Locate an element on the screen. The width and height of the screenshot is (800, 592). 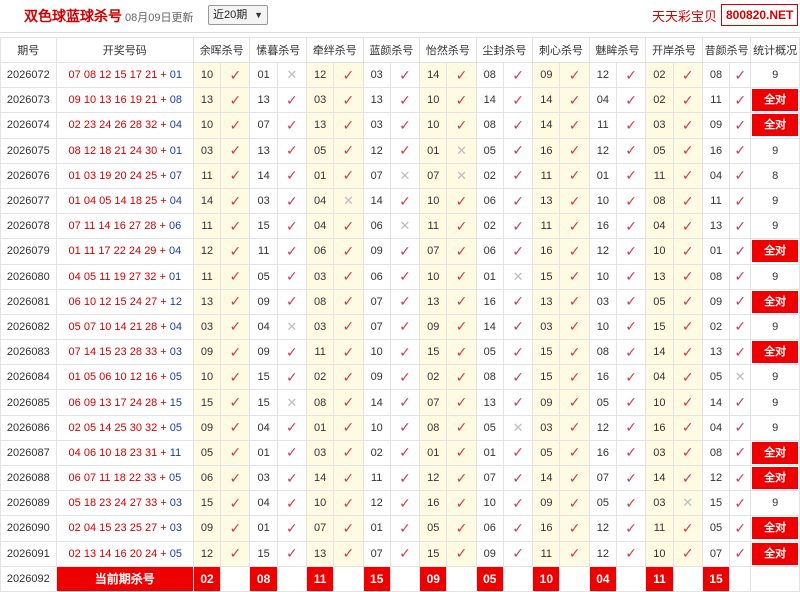
blue-ball: 11 is located at coordinates (175, 452).